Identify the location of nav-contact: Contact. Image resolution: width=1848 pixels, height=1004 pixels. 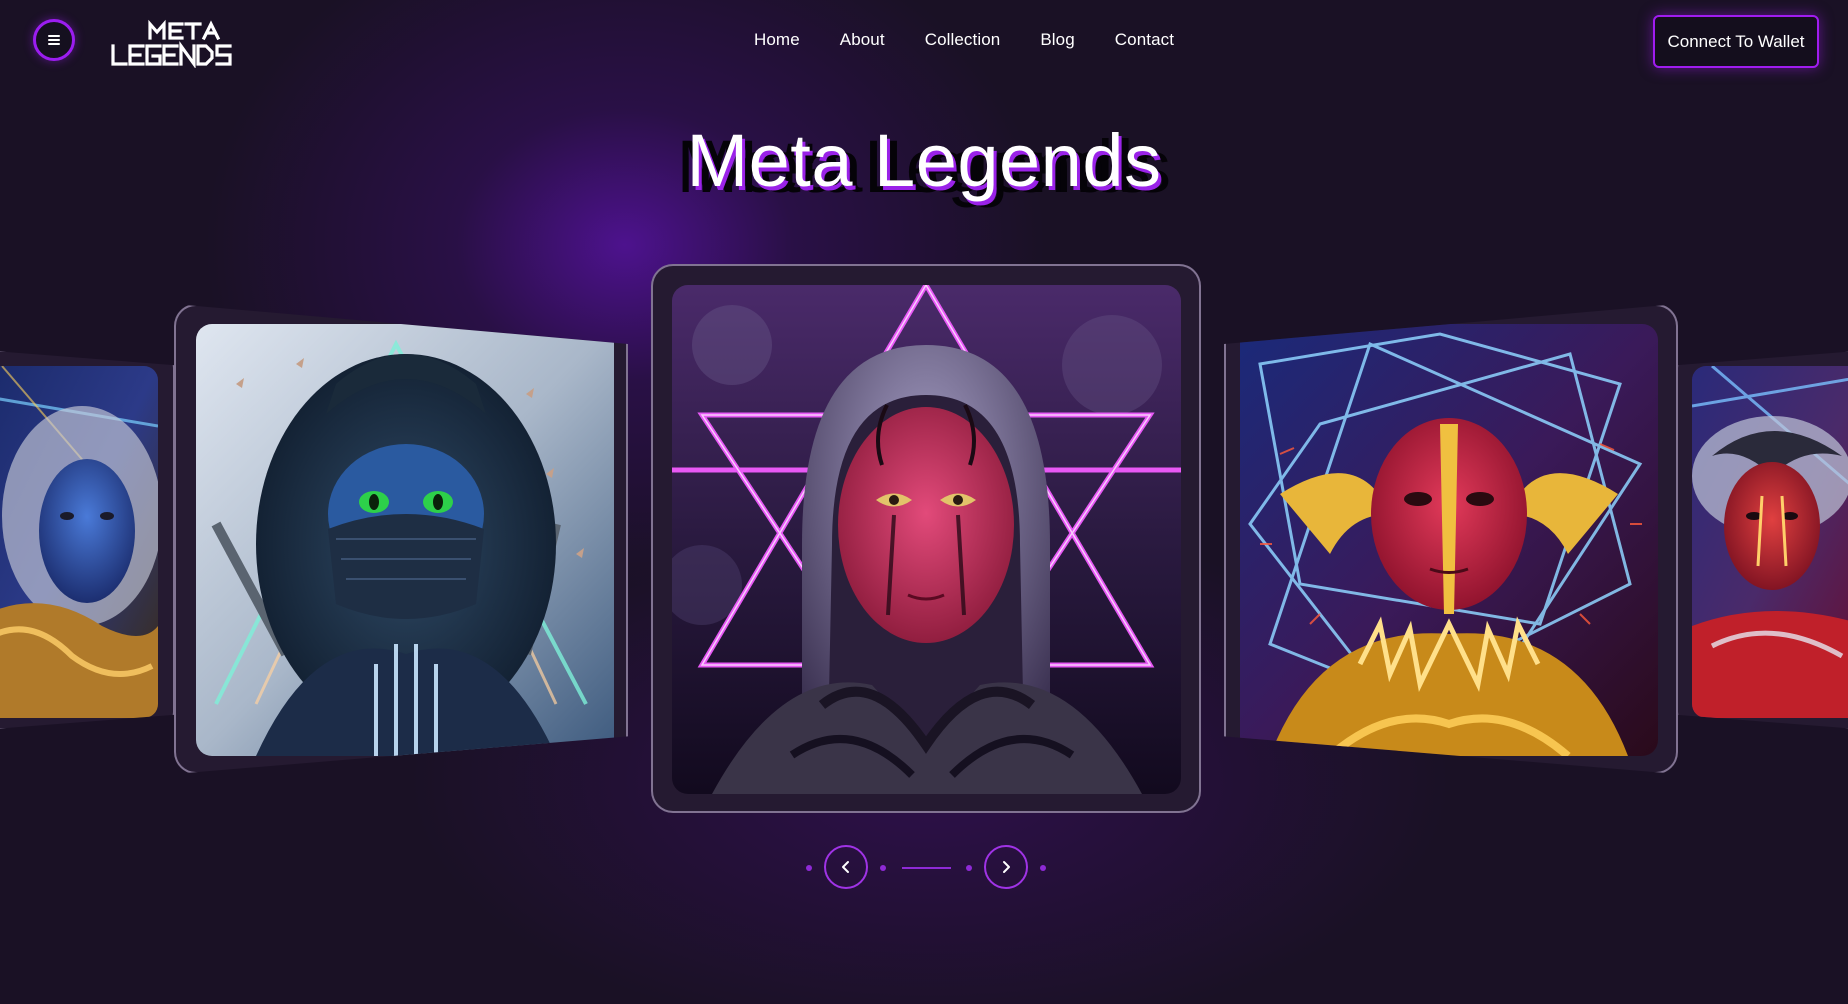
(1144, 40).